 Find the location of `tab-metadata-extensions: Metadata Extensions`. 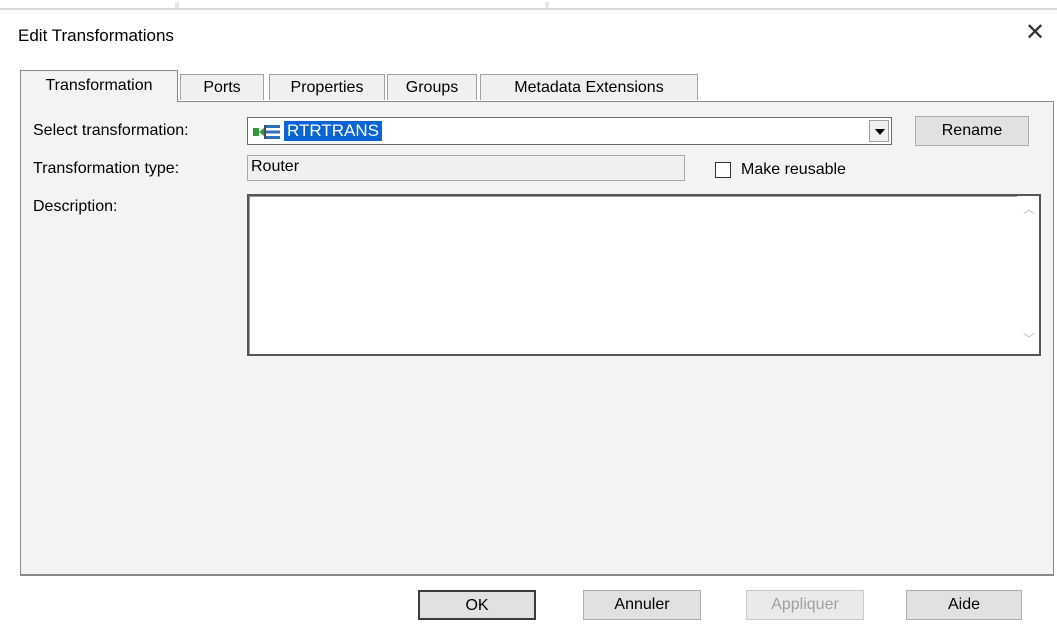

tab-metadata-extensions: Metadata Extensions is located at coordinates (589, 87).